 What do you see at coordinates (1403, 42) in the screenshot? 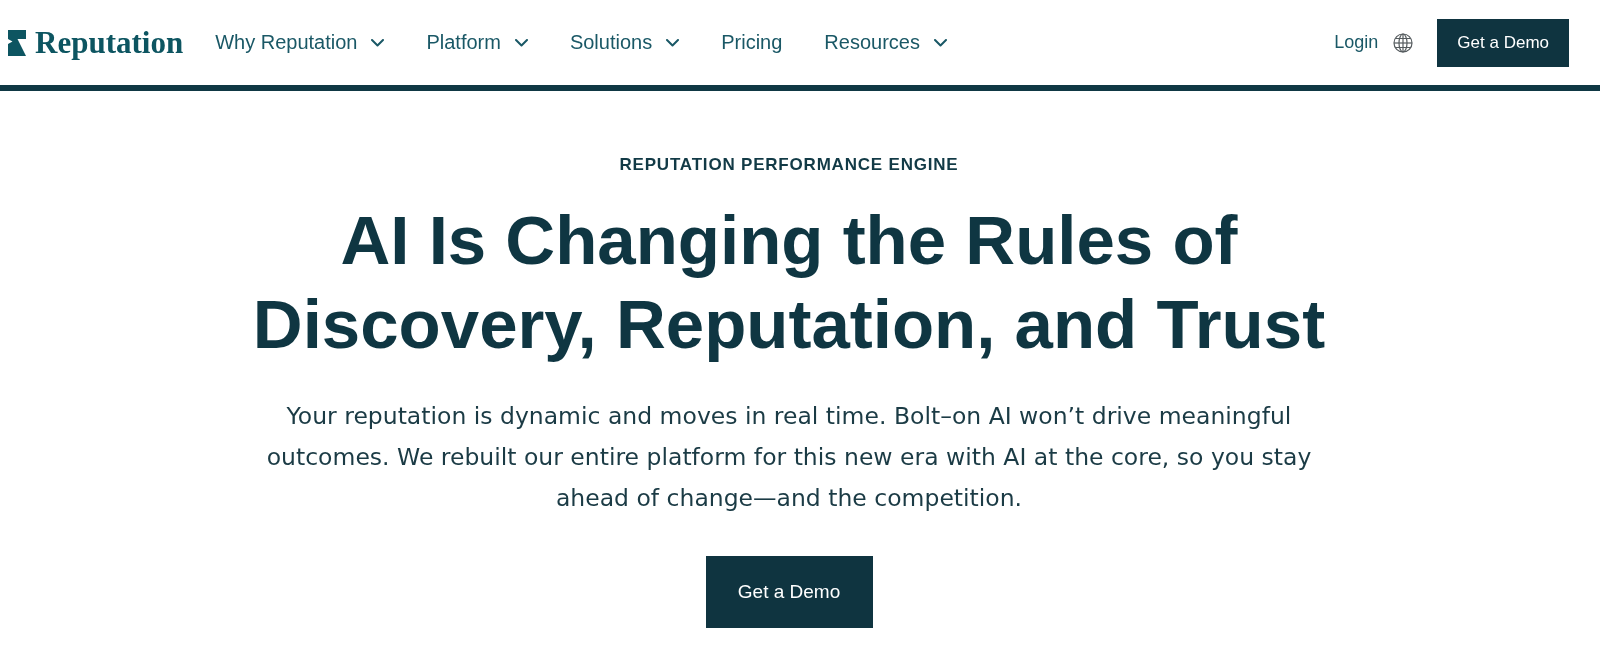
I see `globe-icon` at bounding box center [1403, 42].